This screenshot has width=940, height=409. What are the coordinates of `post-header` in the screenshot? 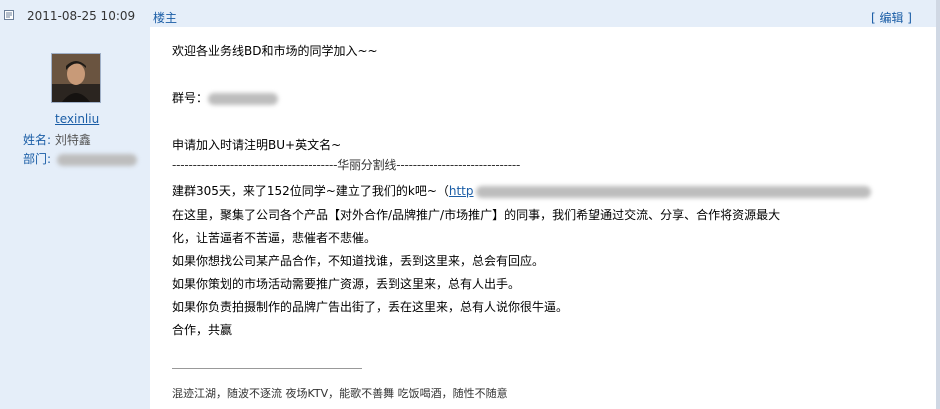 It's located at (470, 13).